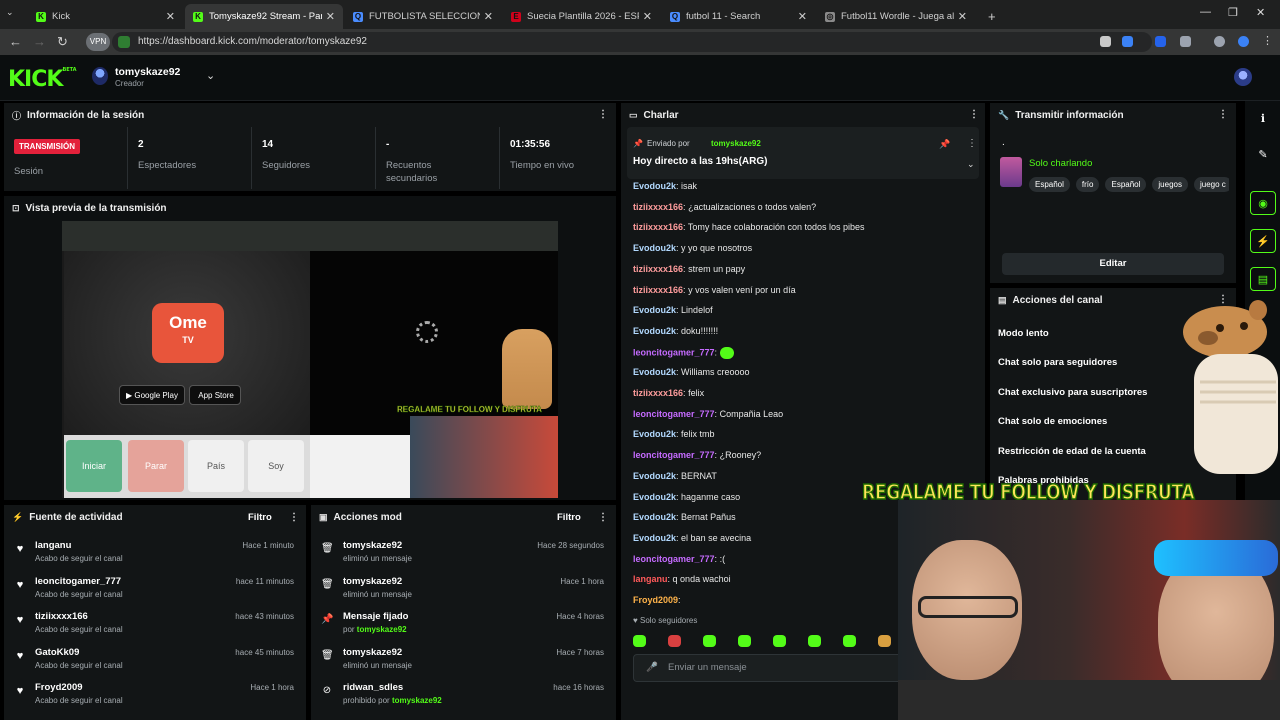 This screenshot has width=1280, height=720. I want to click on chat-message: leoncitogamer_777: ¿Rooney?, so click(697, 455).